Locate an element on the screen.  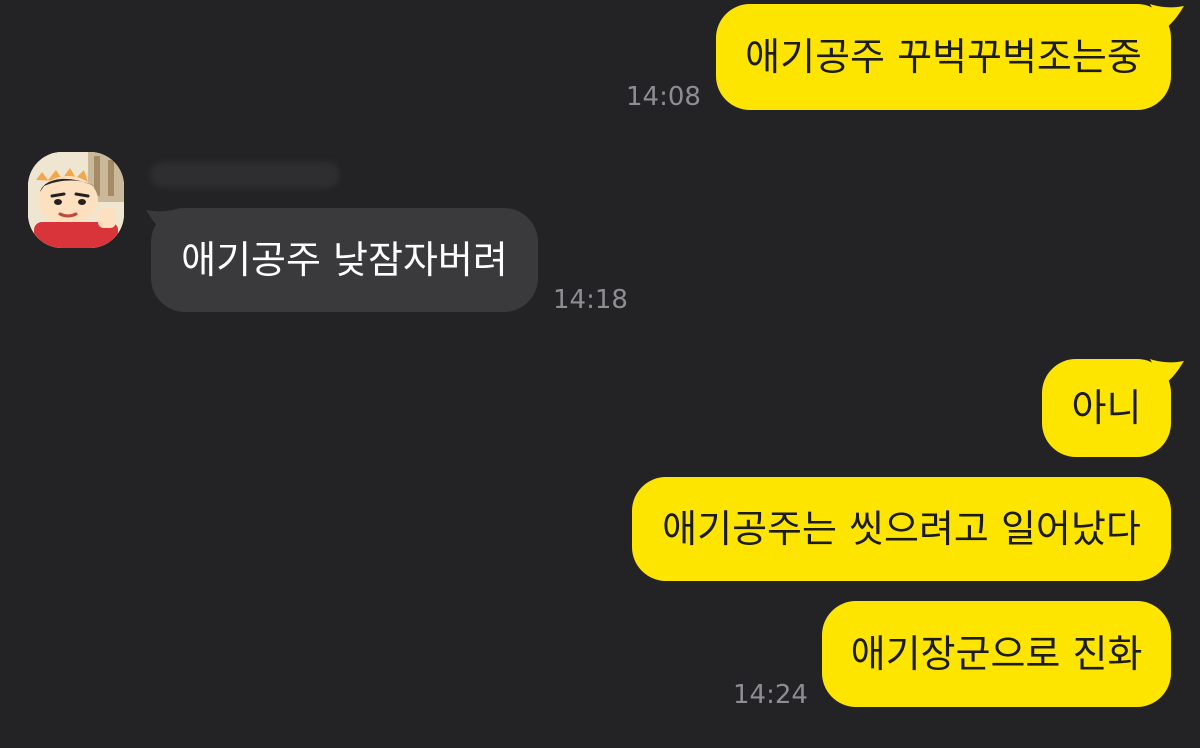
message-bubble-outgoing: 애기공주는 씻으려고 일어났다 is located at coordinates (901, 529).